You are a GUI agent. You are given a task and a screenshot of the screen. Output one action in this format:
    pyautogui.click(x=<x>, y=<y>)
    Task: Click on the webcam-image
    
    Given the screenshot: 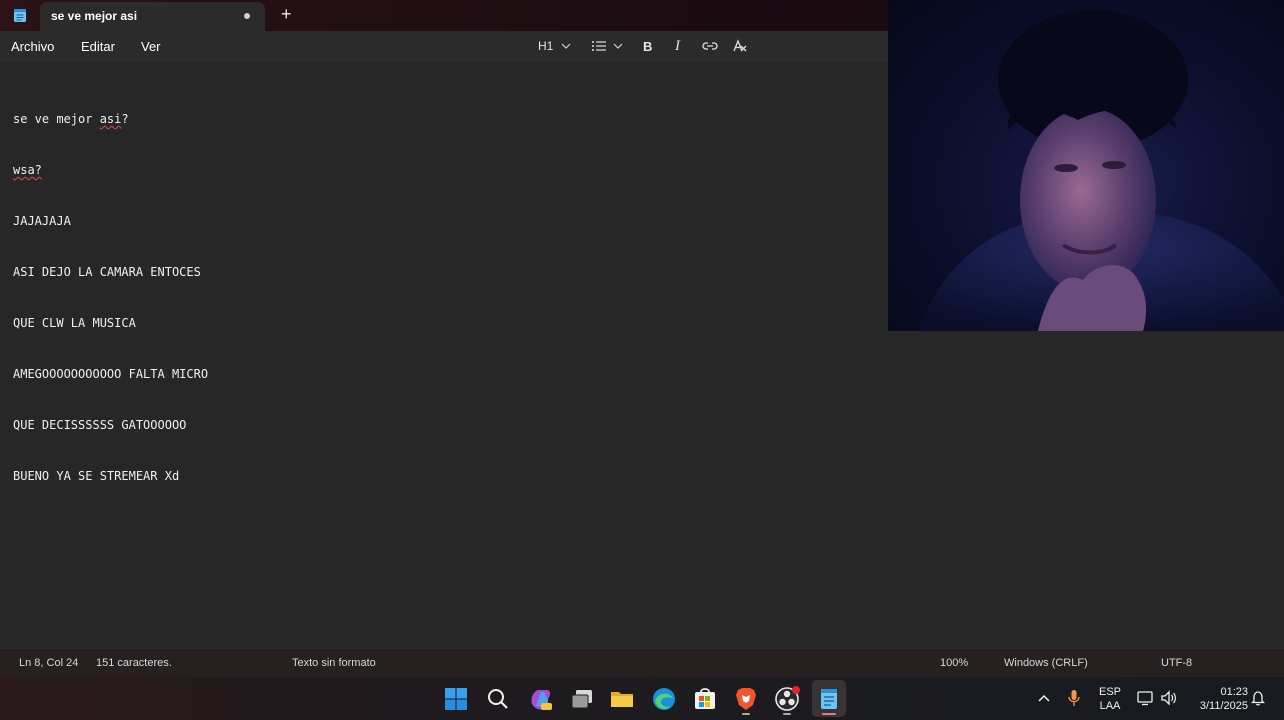 What is the action you would take?
    pyautogui.click(x=1101, y=170)
    